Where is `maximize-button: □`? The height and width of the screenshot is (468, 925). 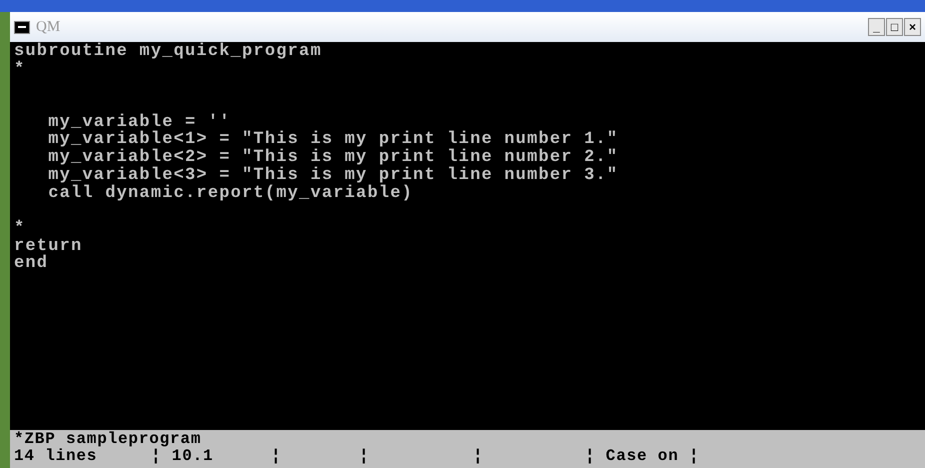 maximize-button: □ is located at coordinates (894, 27).